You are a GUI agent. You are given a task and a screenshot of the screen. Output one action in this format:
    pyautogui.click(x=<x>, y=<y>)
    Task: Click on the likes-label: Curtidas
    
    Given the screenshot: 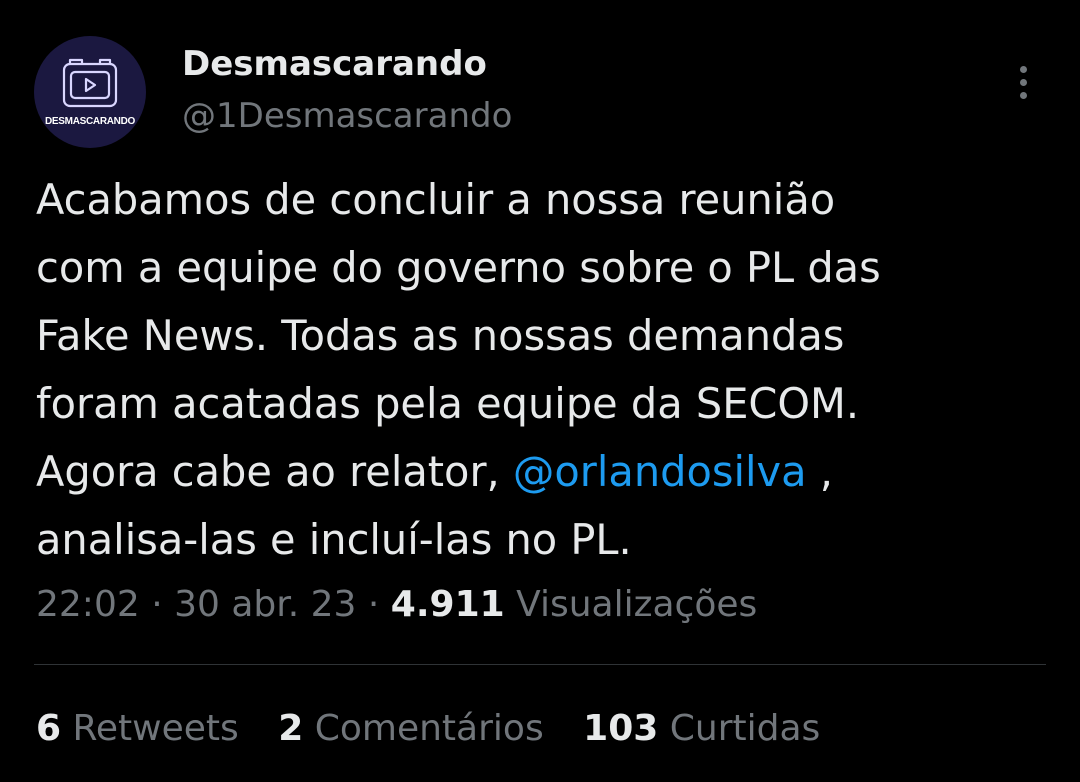 What is the action you would take?
    pyautogui.click(x=739, y=728)
    